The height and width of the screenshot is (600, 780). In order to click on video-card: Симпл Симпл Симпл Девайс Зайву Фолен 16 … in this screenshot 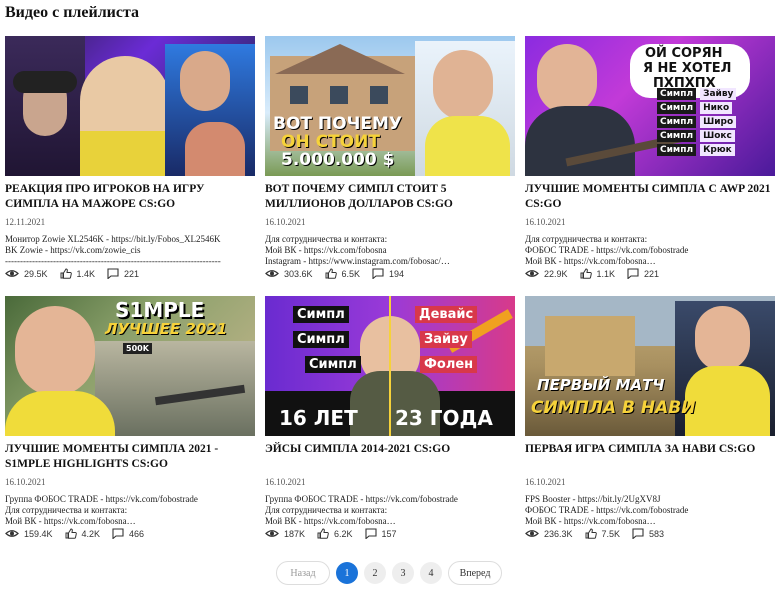, I will do `click(390, 417)`.